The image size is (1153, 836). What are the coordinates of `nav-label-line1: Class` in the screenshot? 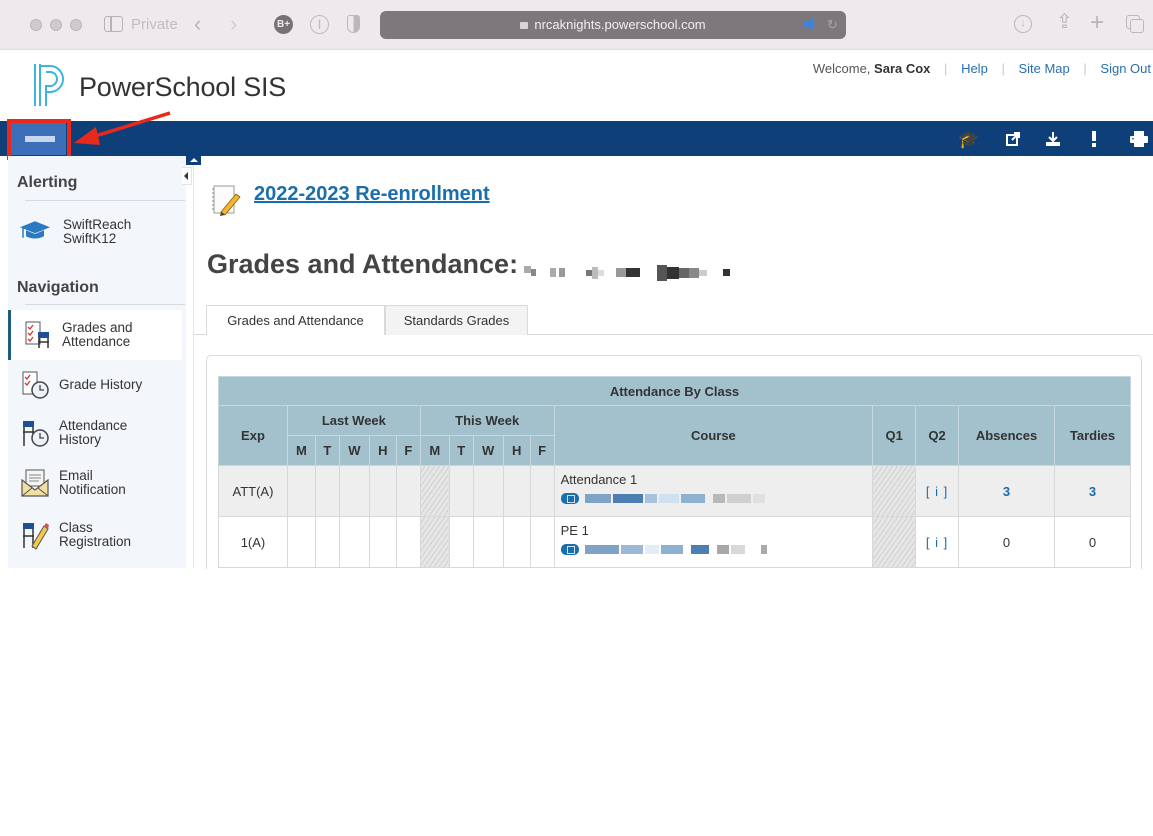 It's located at (76, 527).